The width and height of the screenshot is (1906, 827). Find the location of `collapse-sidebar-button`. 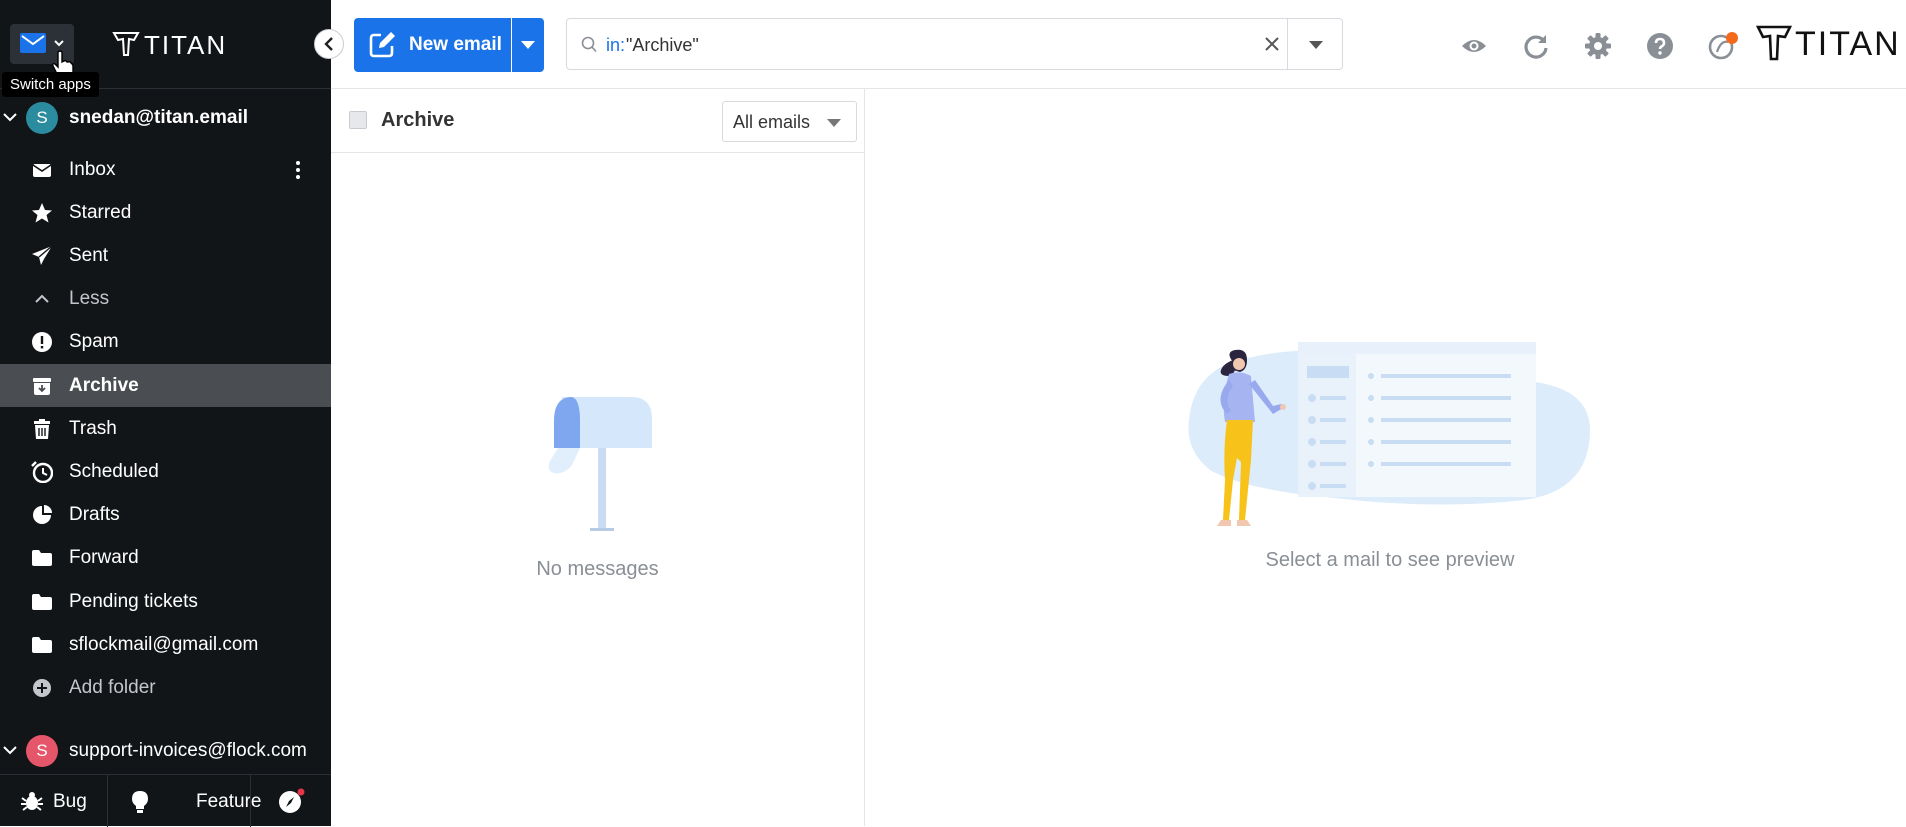

collapse-sidebar-button is located at coordinates (329, 44).